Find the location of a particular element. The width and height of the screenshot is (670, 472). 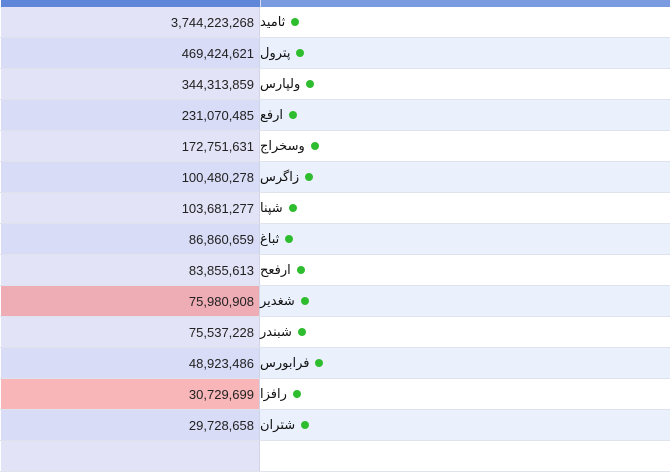

value-cell: 344,313,859 is located at coordinates (130, 84).